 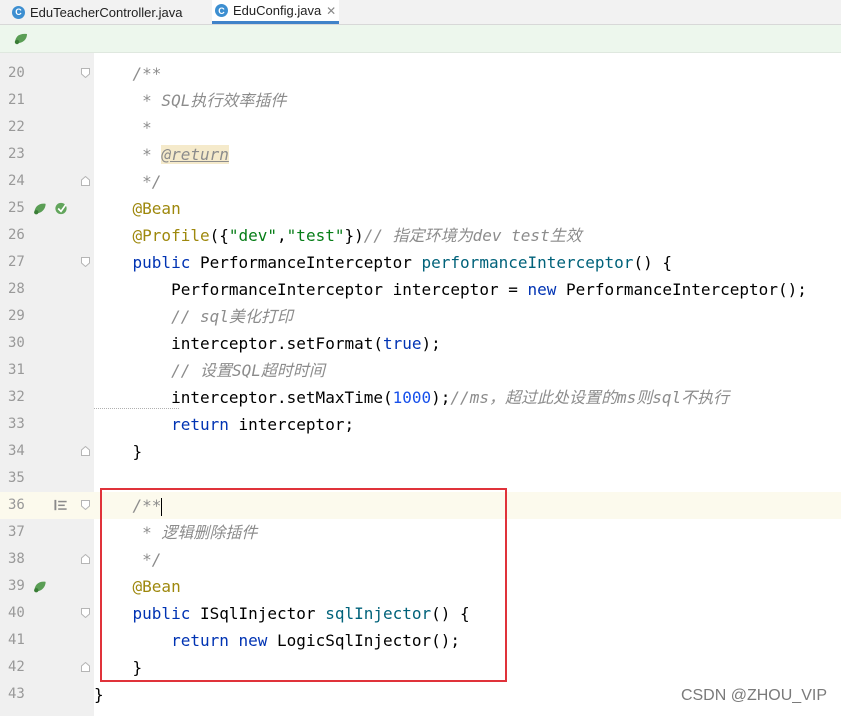 What do you see at coordinates (420, 73) in the screenshot?
I see `code-line: 20 /**` at bounding box center [420, 73].